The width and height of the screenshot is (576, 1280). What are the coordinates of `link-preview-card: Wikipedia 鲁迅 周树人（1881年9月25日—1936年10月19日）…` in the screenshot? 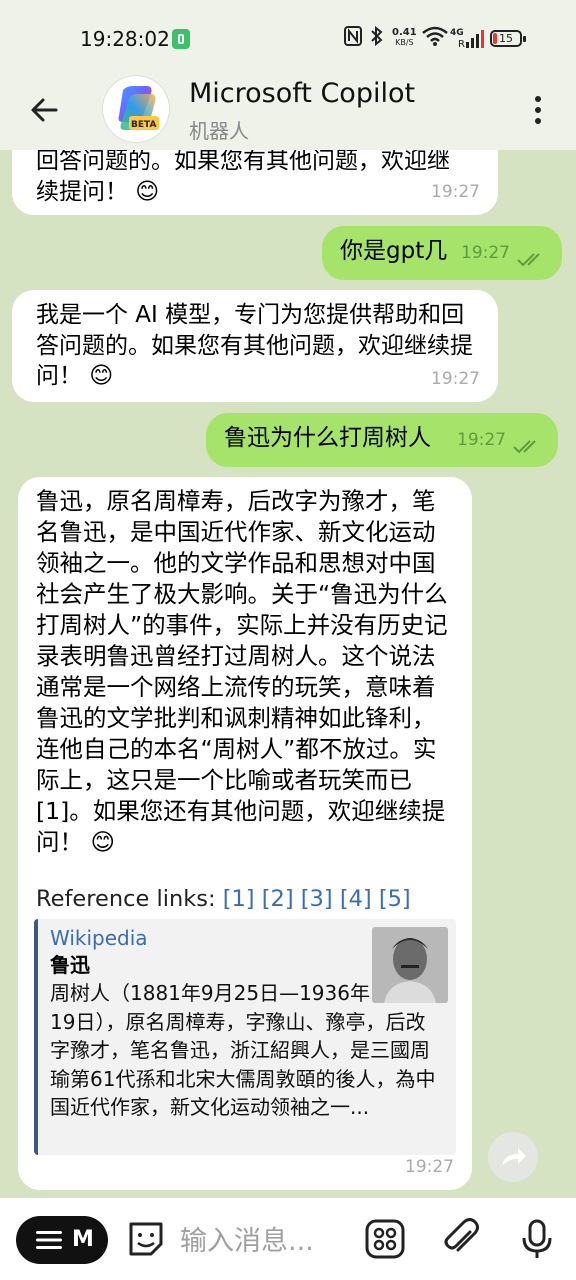 It's located at (245, 1037).